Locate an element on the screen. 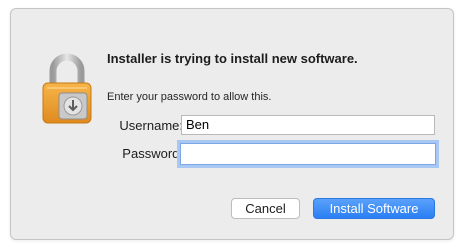 The height and width of the screenshot is (250, 466). lock-icon is located at coordinates (67, 87).